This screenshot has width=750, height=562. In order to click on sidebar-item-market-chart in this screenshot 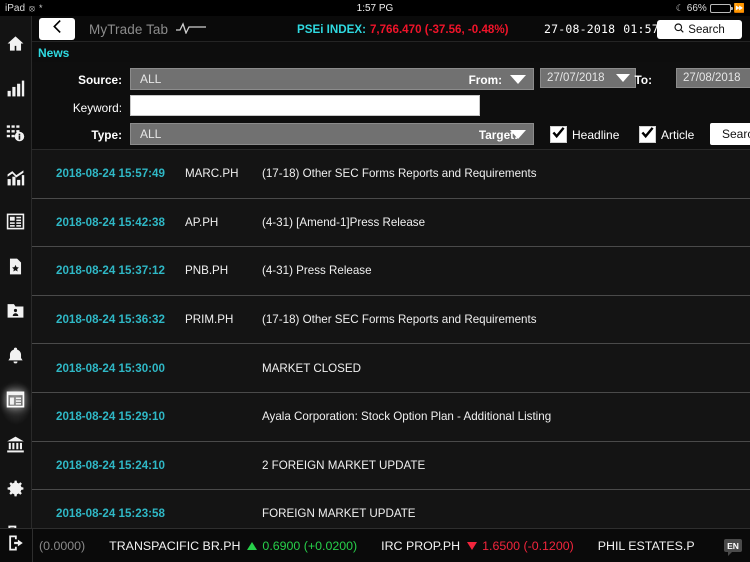, I will do `click(16, 91)`.